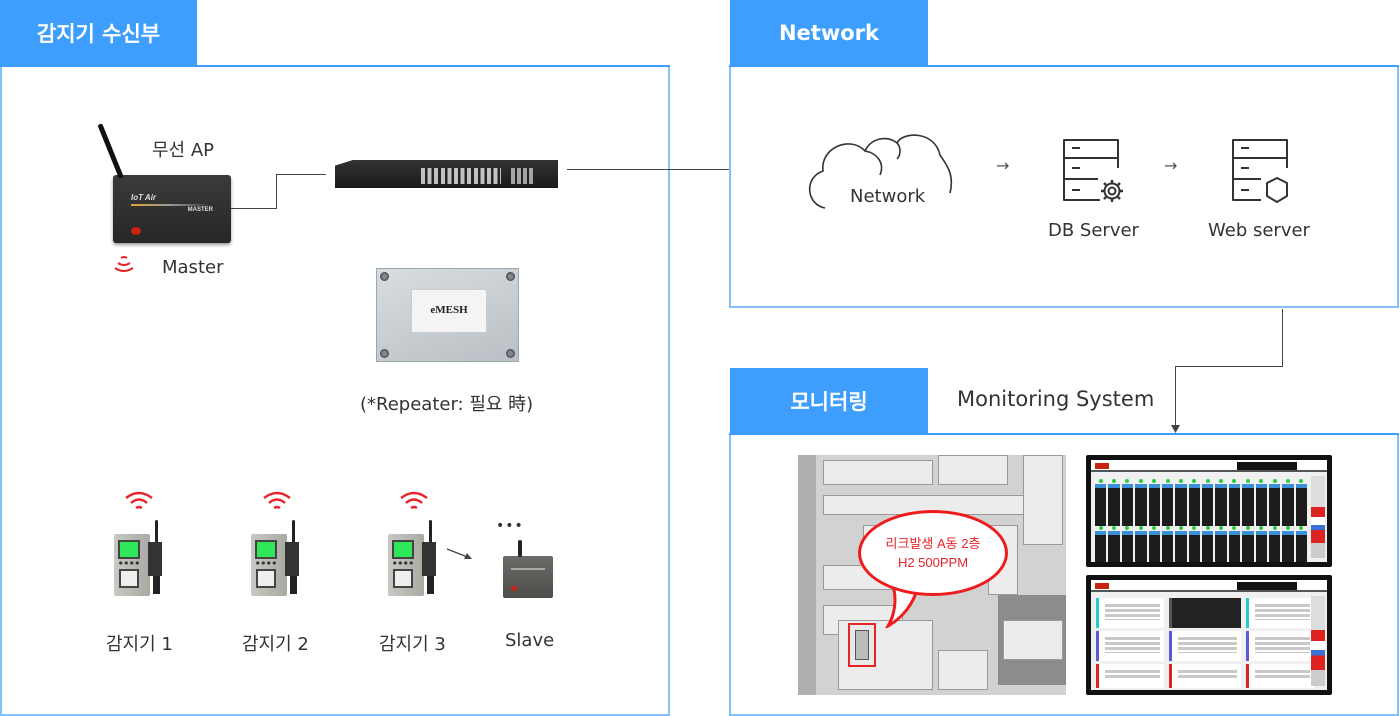  I want to click on network-panel-top-border, so click(1064, 66).